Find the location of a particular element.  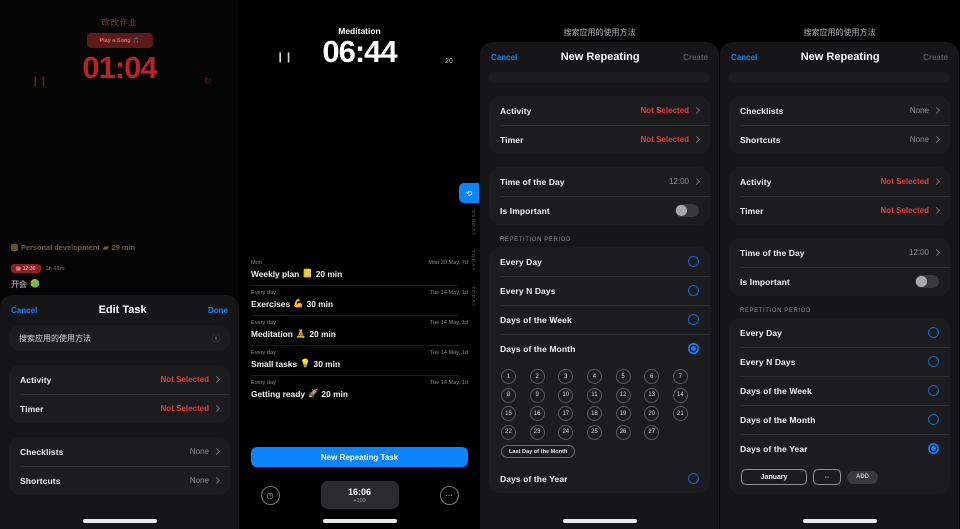

task-row: Mon Mon 20 May, 7d Weekly plan 📒 20 min is located at coordinates (359, 270).